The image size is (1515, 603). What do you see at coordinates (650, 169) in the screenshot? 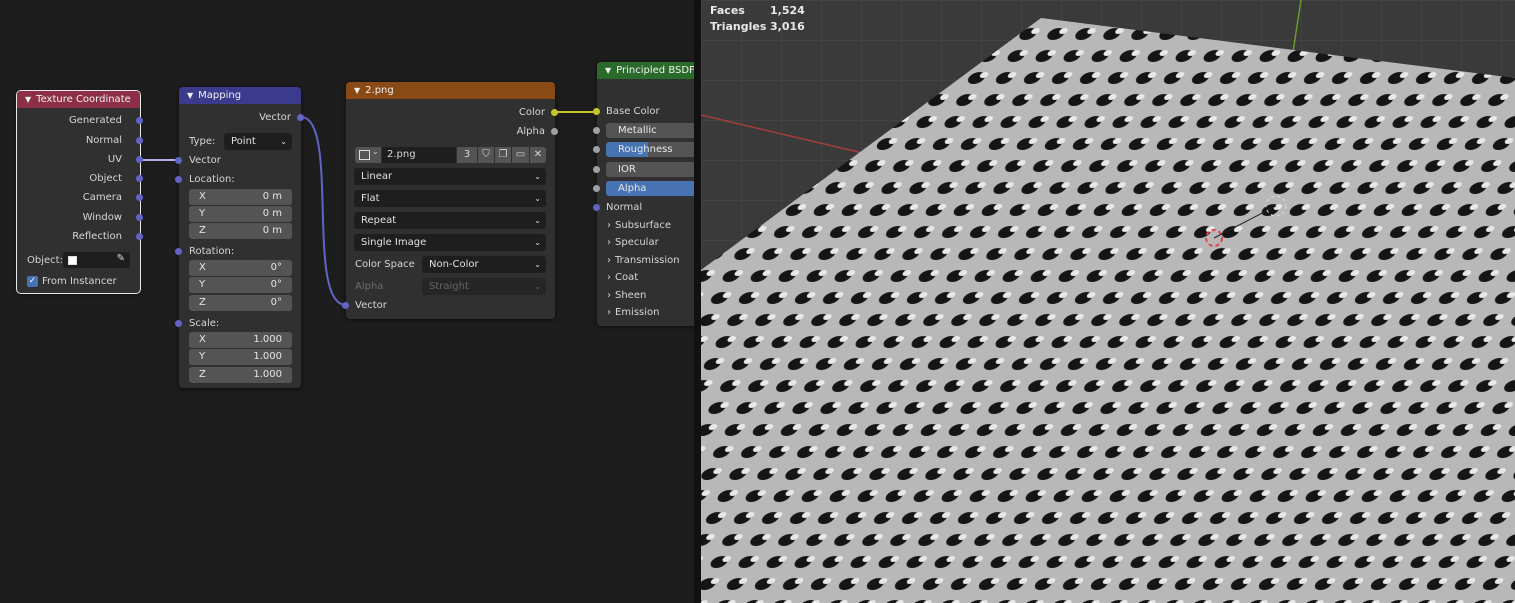
I see `ior-field: IOR` at bounding box center [650, 169].